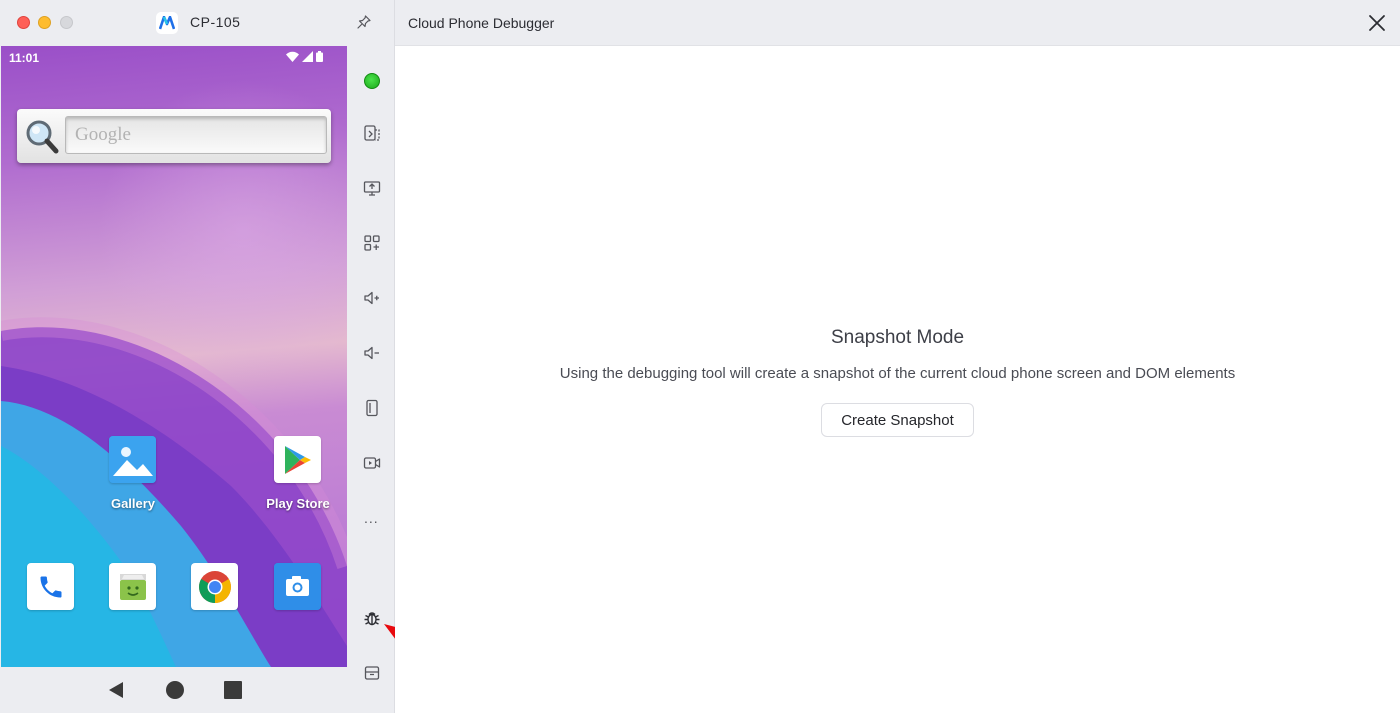 This screenshot has height=713, width=1400. What do you see at coordinates (372, 618) in the screenshot?
I see `debug-bug-icon` at bounding box center [372, 618].